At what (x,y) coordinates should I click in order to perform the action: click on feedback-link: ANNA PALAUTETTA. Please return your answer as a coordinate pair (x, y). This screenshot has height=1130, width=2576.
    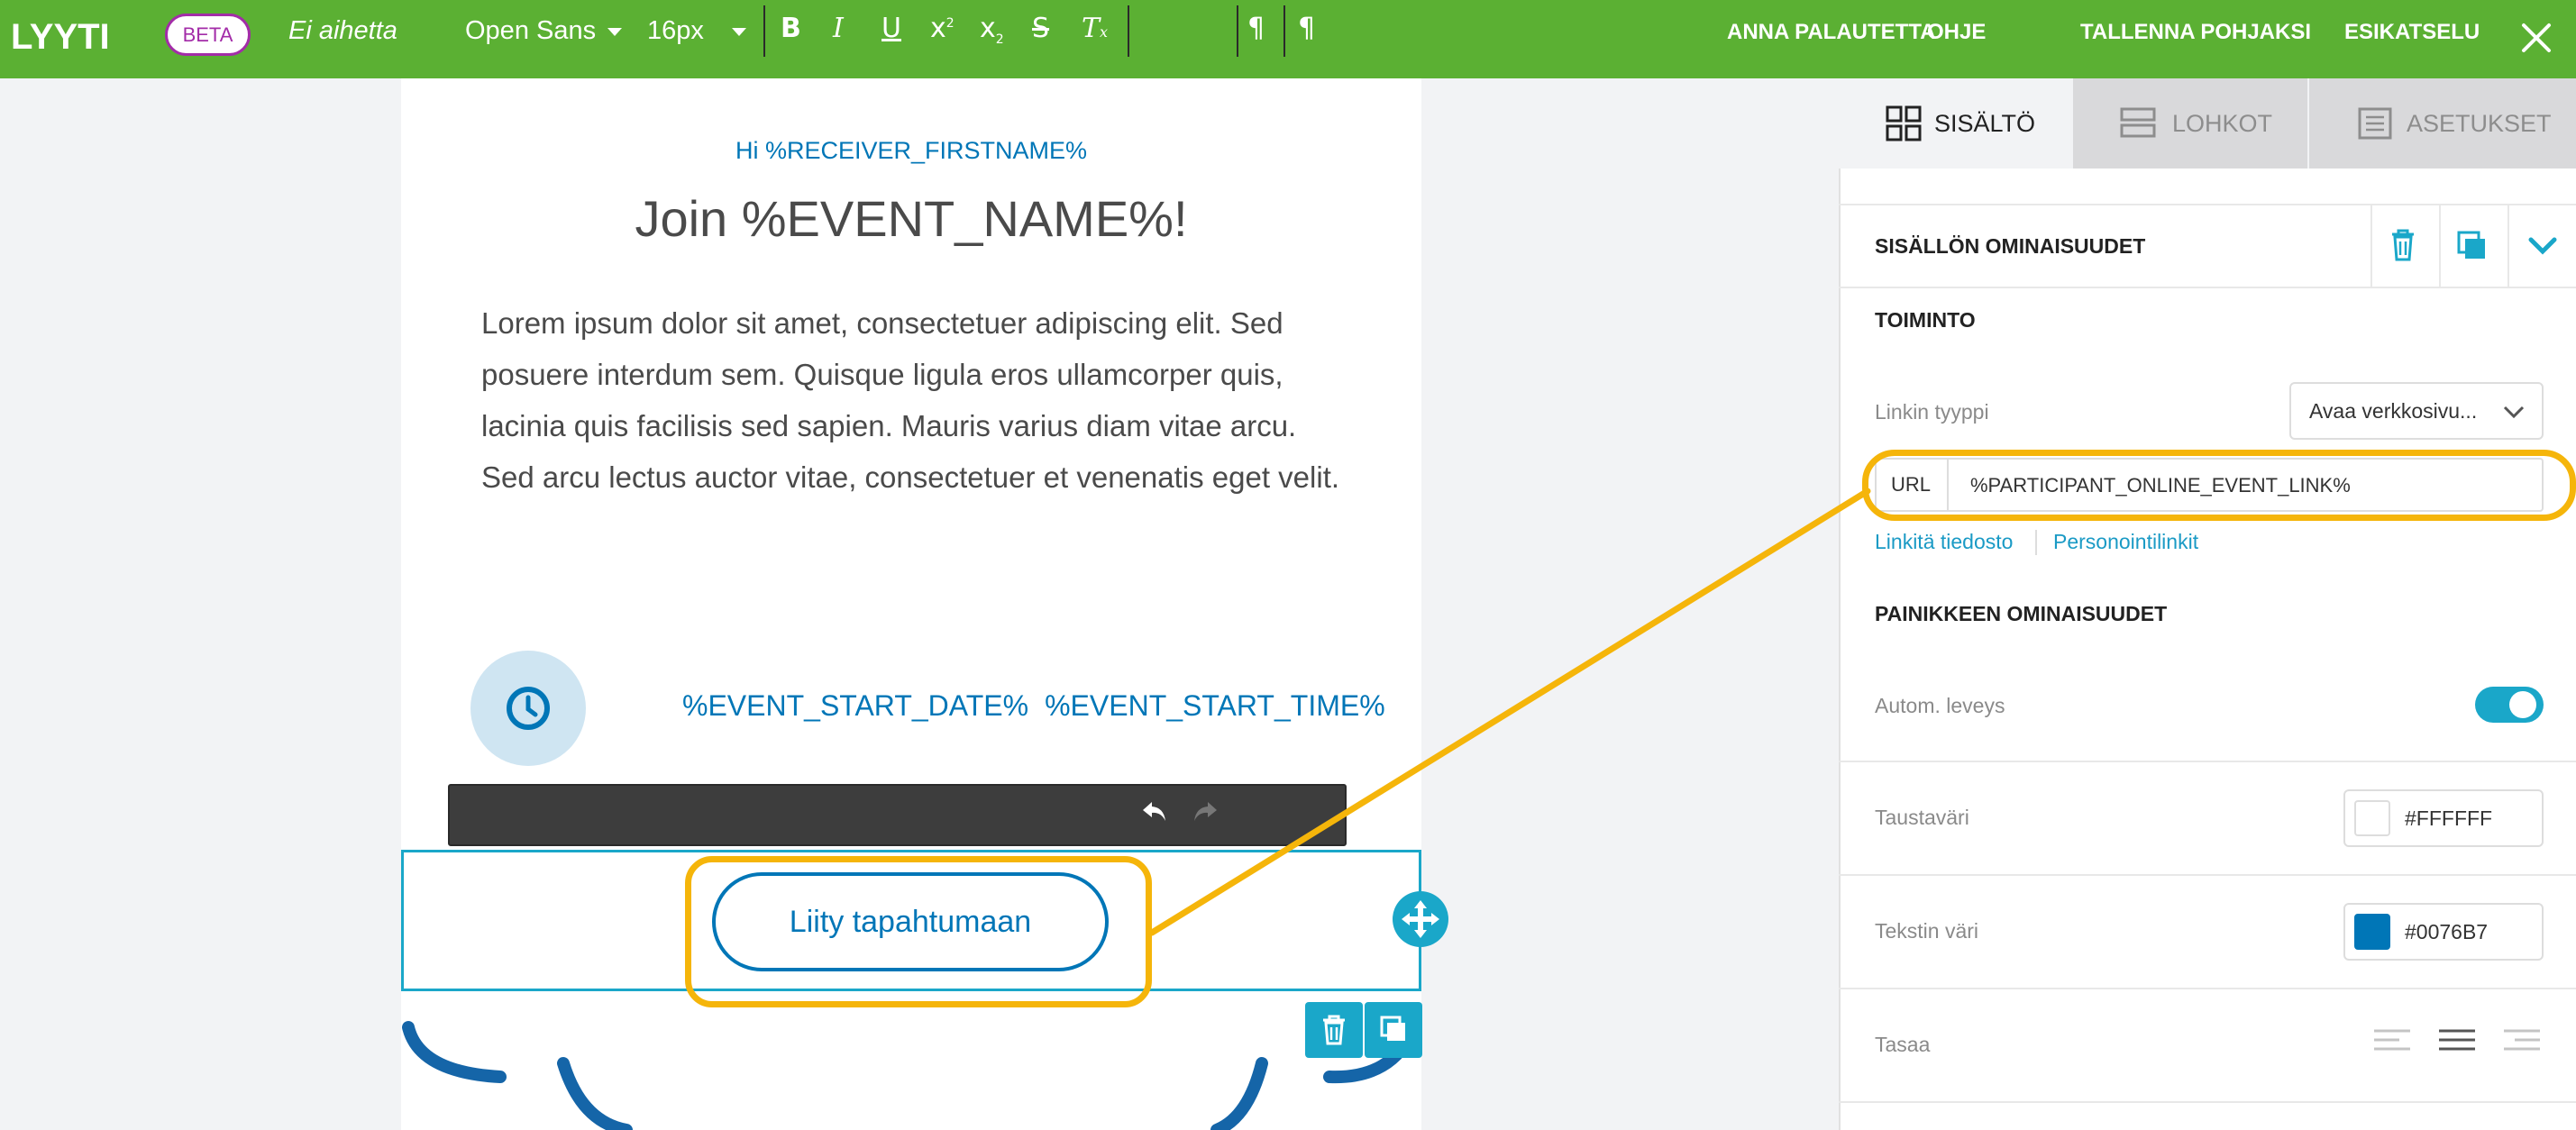
    Looking at the image, I should click on (1831, 32).